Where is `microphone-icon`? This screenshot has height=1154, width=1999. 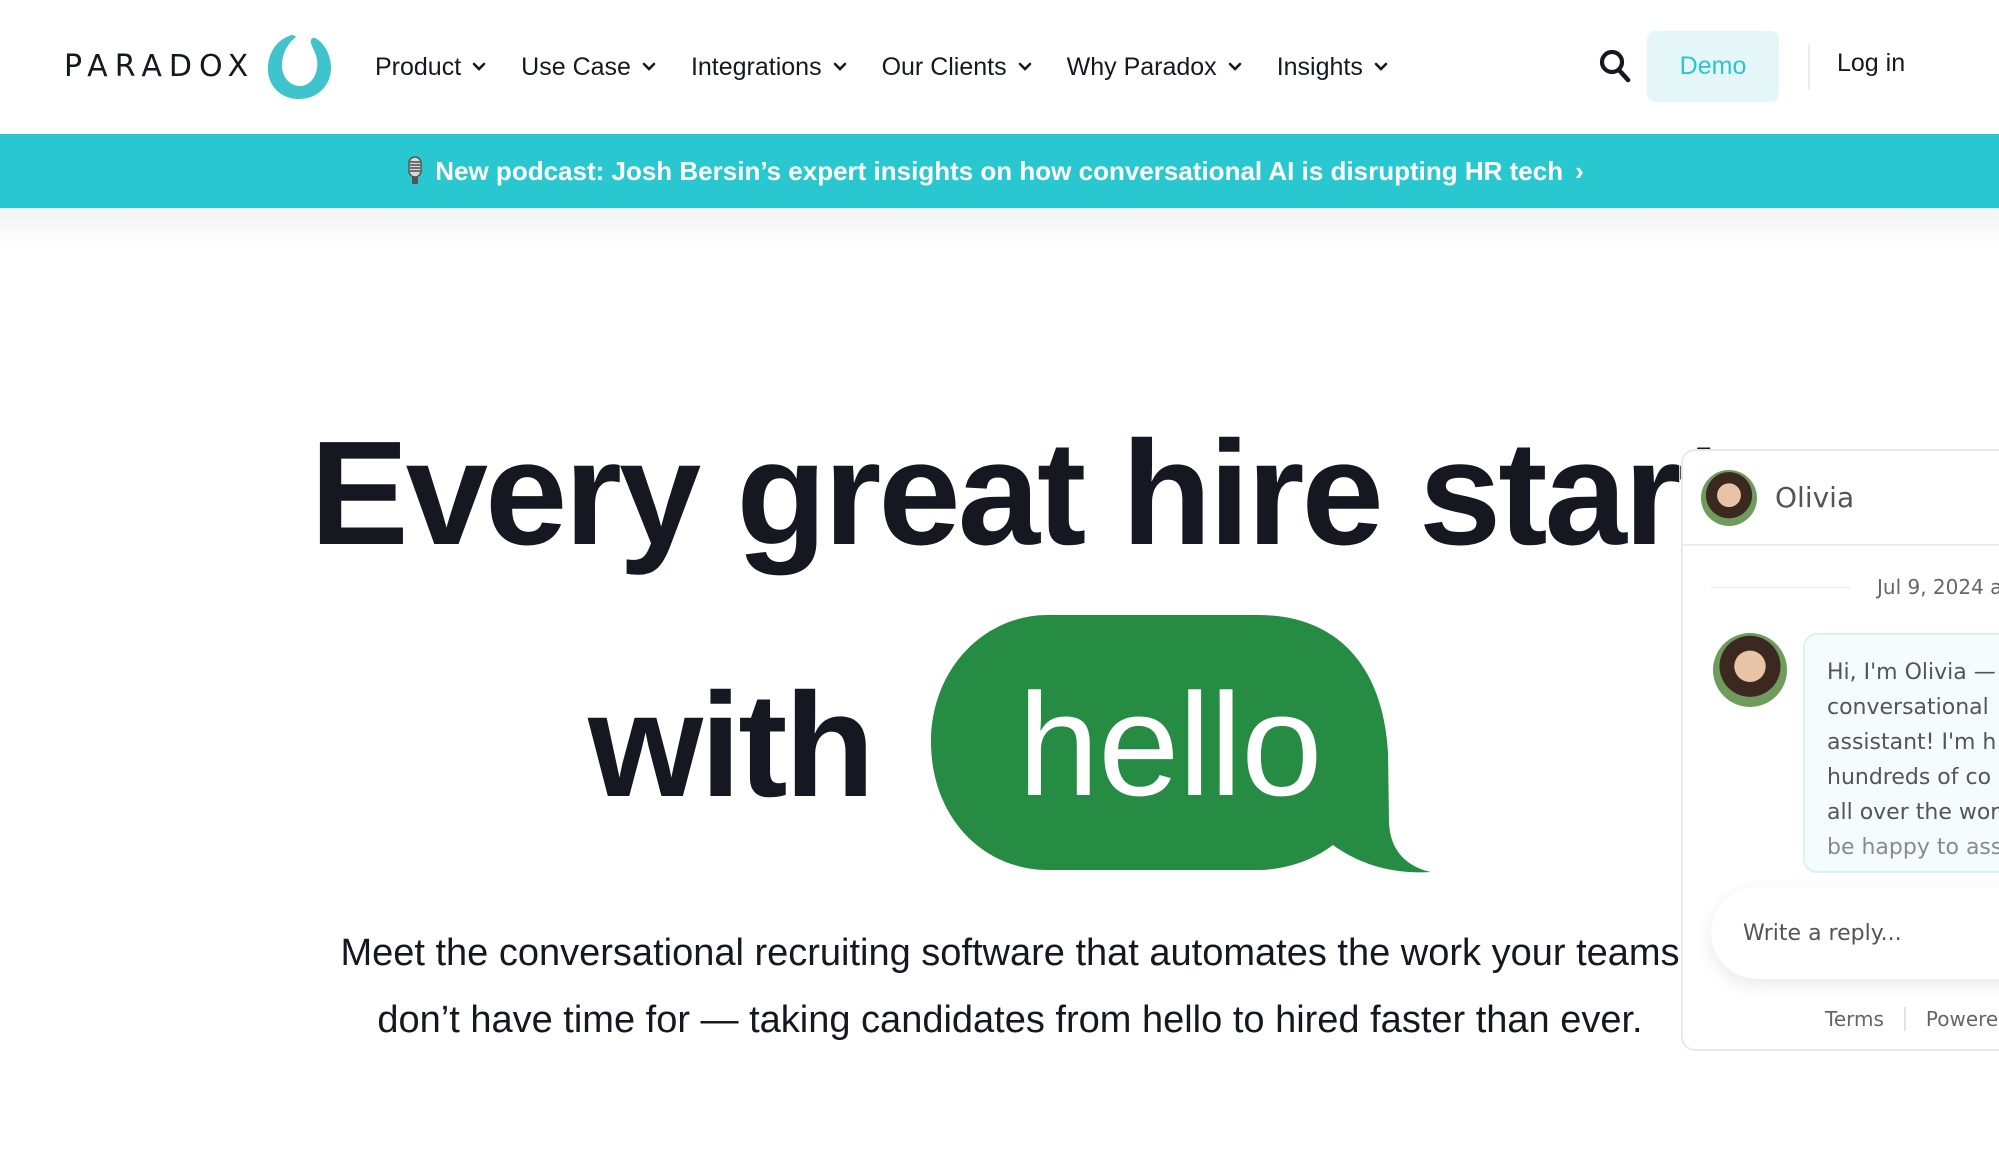 microphone-icon is located at coordinates (415, 170).